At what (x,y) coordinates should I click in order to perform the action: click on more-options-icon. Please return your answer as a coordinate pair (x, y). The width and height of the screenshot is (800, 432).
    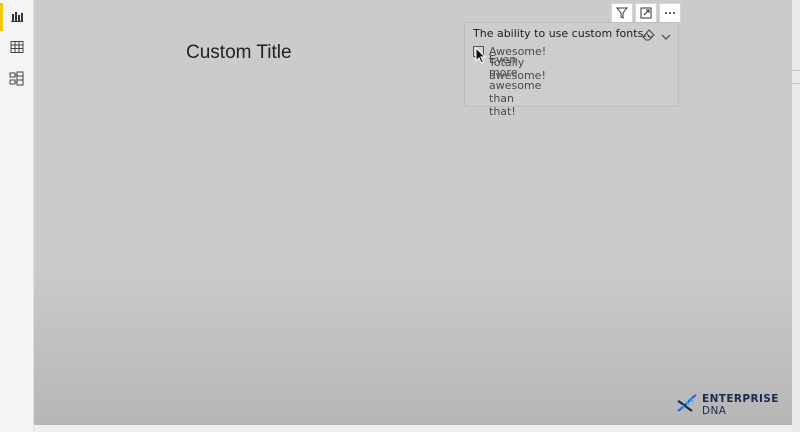
    Looking at the image, I should click on (670, 13).